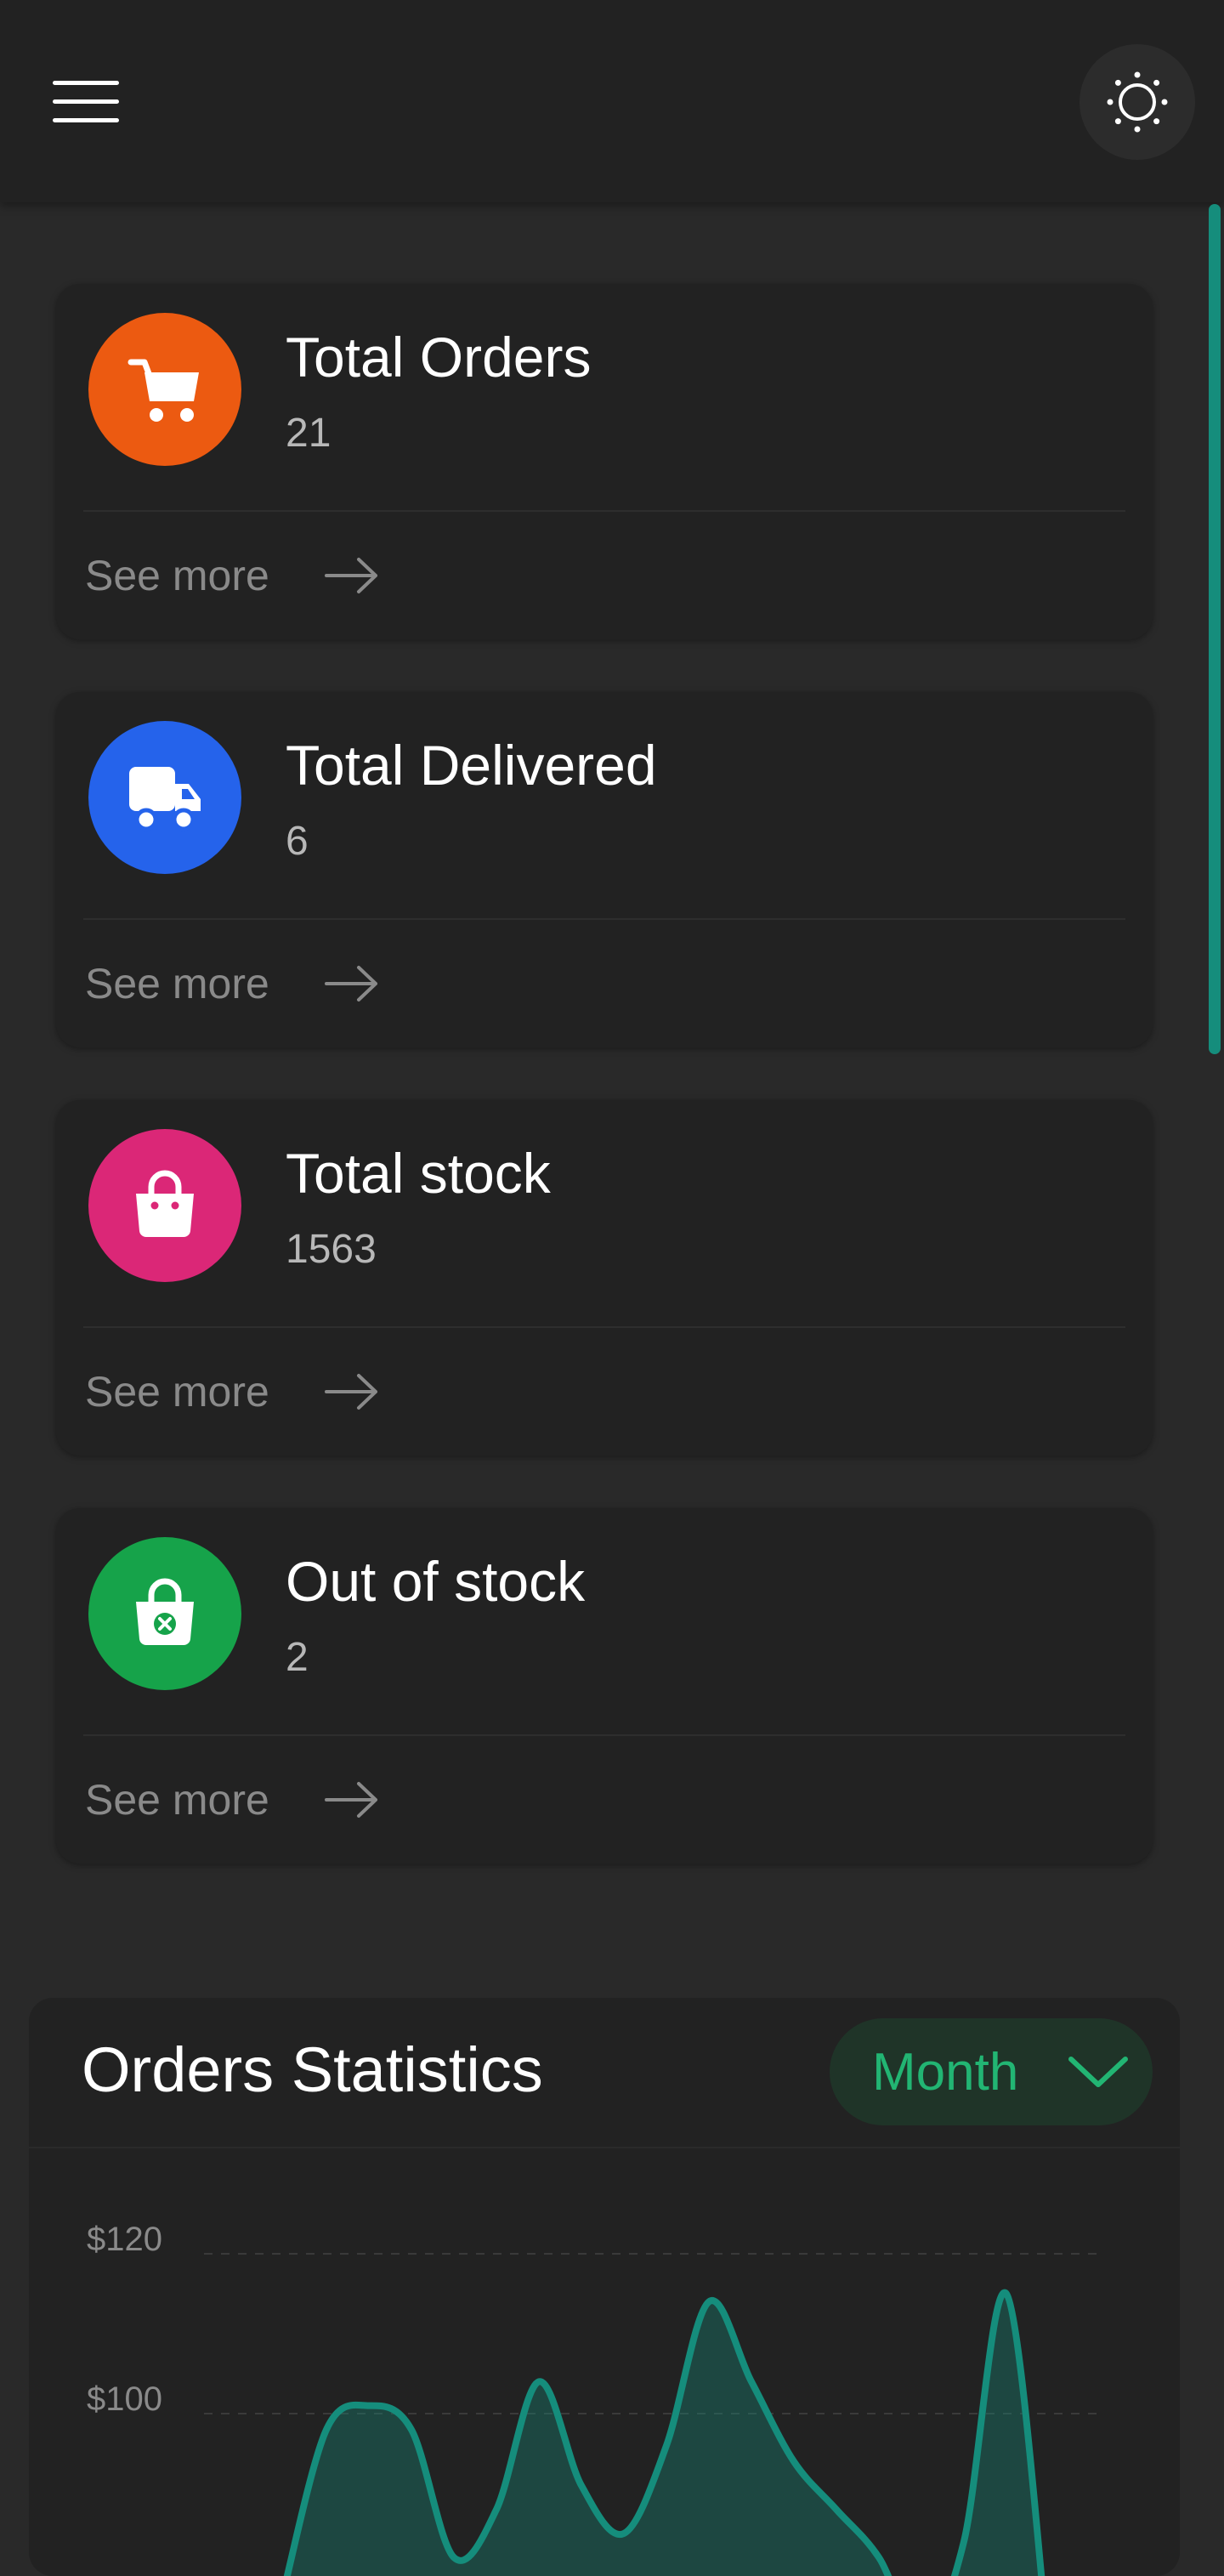  Describe the element at coordinates (331, 1249) in the screenshot. I see `card-value: 1563` at that location.